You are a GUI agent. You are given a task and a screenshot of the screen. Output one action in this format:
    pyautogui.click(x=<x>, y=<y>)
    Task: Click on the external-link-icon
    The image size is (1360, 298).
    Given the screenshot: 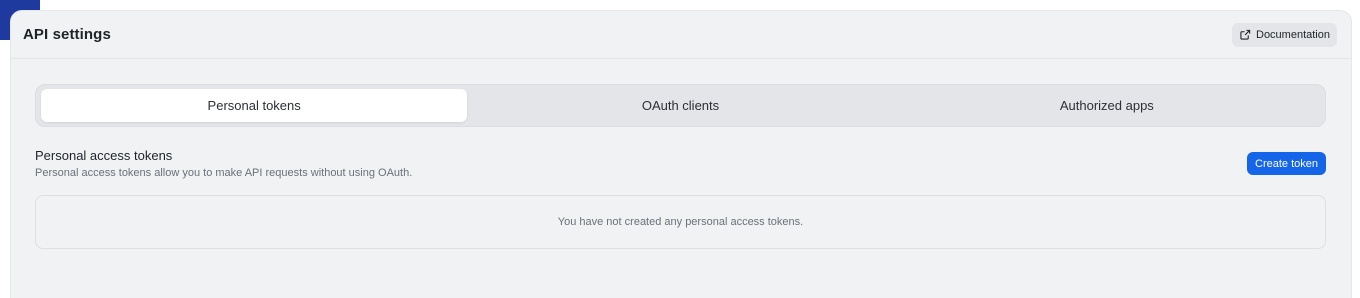 What is the action you would take?
    pyautogui.click(x=1245, y=34)
    